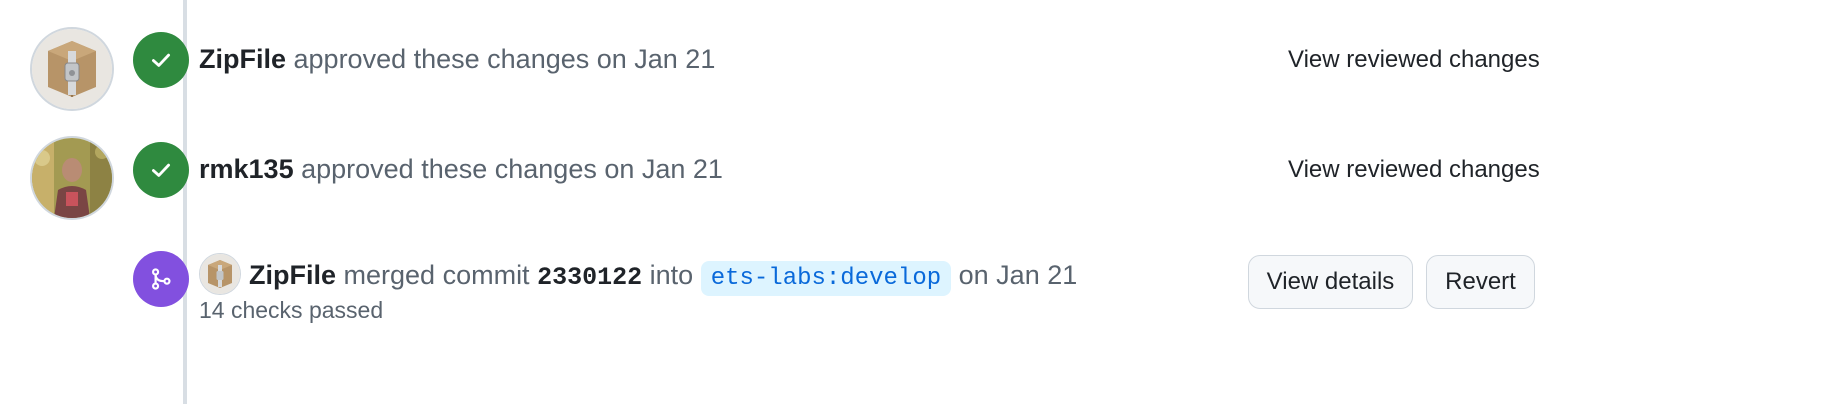 This screenshot has width=1830, height=404. Describe the element at coordinates (291, 310) in the screenshot. I see `checks-status-text: 14 checks passed` at that location.